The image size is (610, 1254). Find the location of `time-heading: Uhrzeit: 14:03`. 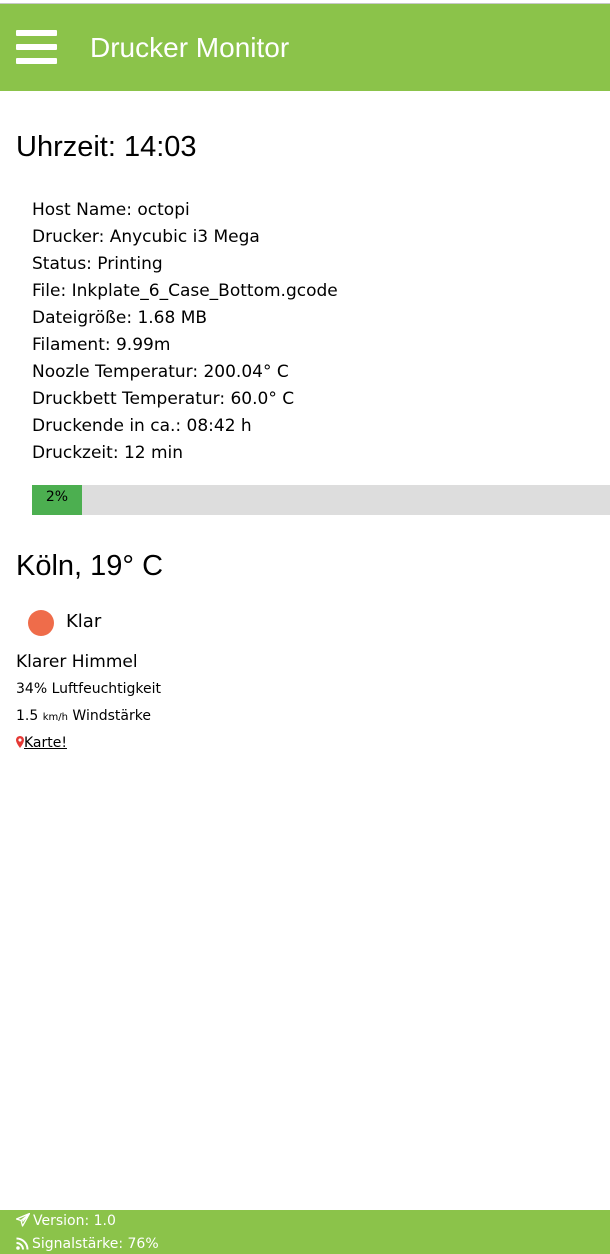

time-heading: Uhrzeit: 14:03 is located at coordinates (106, 147).